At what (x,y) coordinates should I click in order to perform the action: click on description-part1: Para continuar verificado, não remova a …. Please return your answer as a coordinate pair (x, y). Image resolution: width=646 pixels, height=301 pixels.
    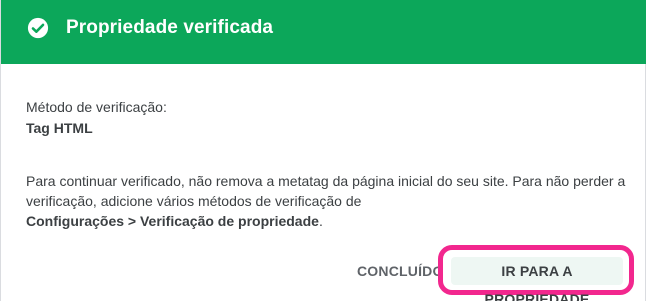
    Looking at the image, I should click on (326, 191).